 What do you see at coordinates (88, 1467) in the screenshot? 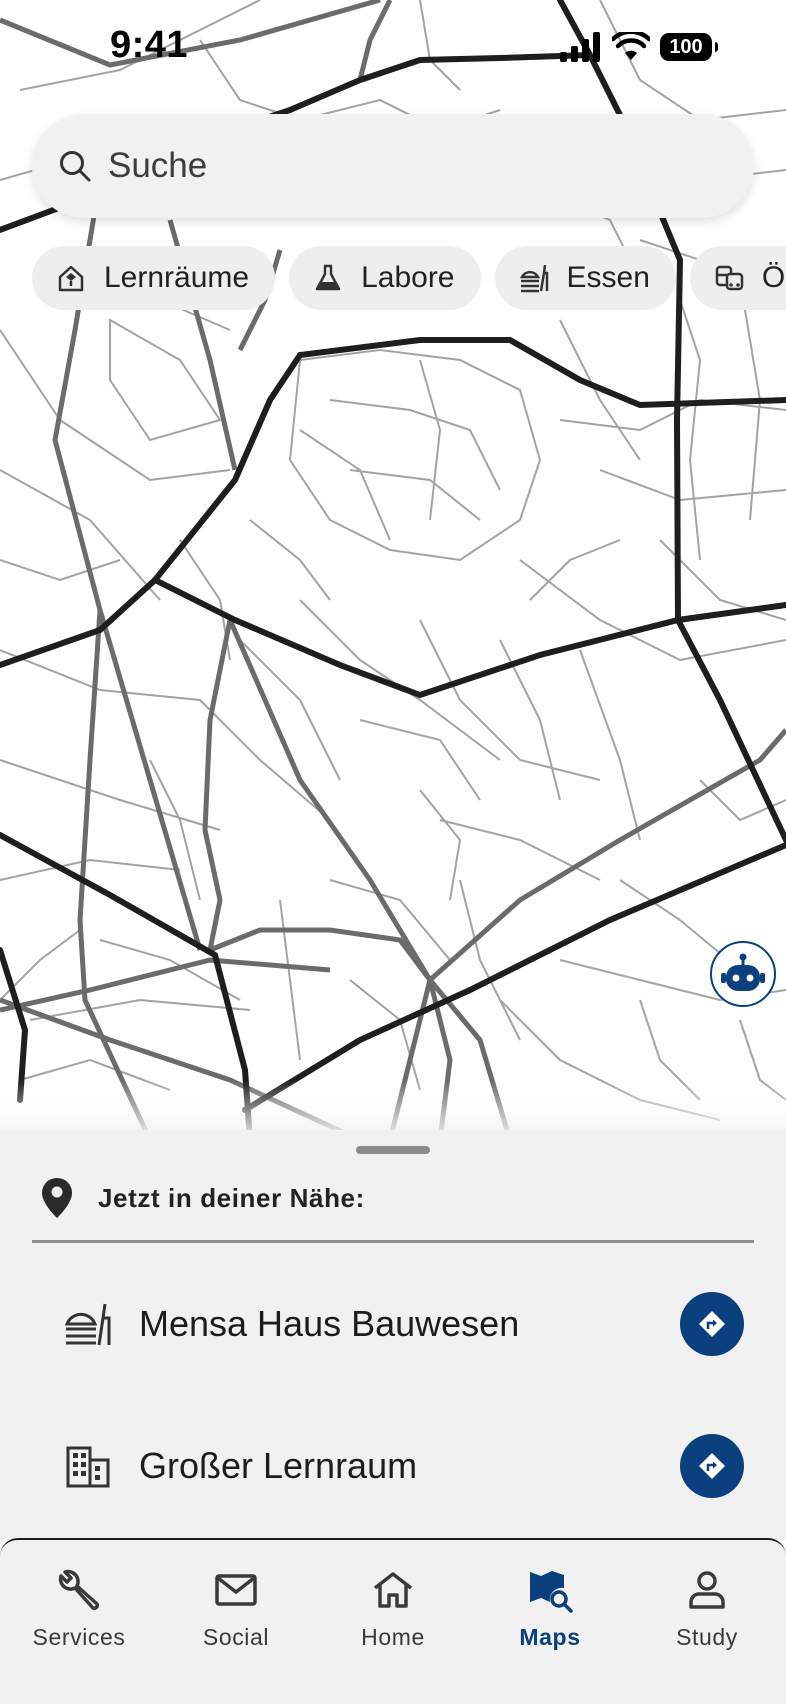
I see `building-icon` at bounding box center [88, 1467].